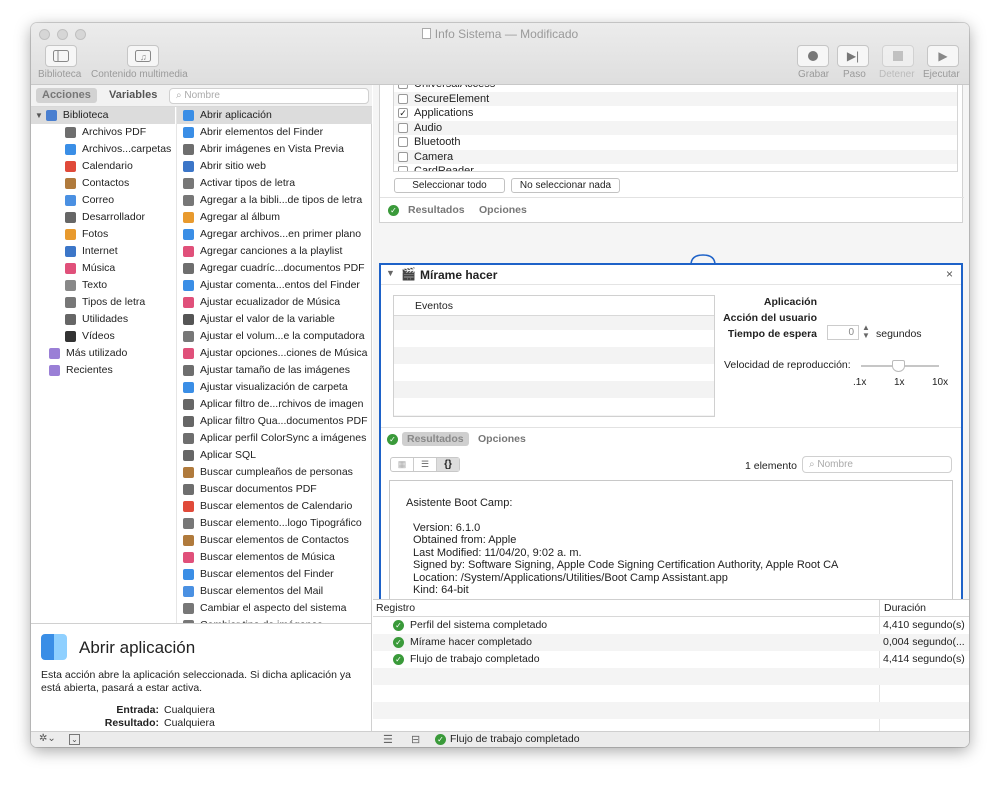 The width and height of the screenshot is (1000, 785). Describe the element at coordinates (274, 472) in the screenshot. I see `action-item: Buscar cumpleaños de personas` at that location.